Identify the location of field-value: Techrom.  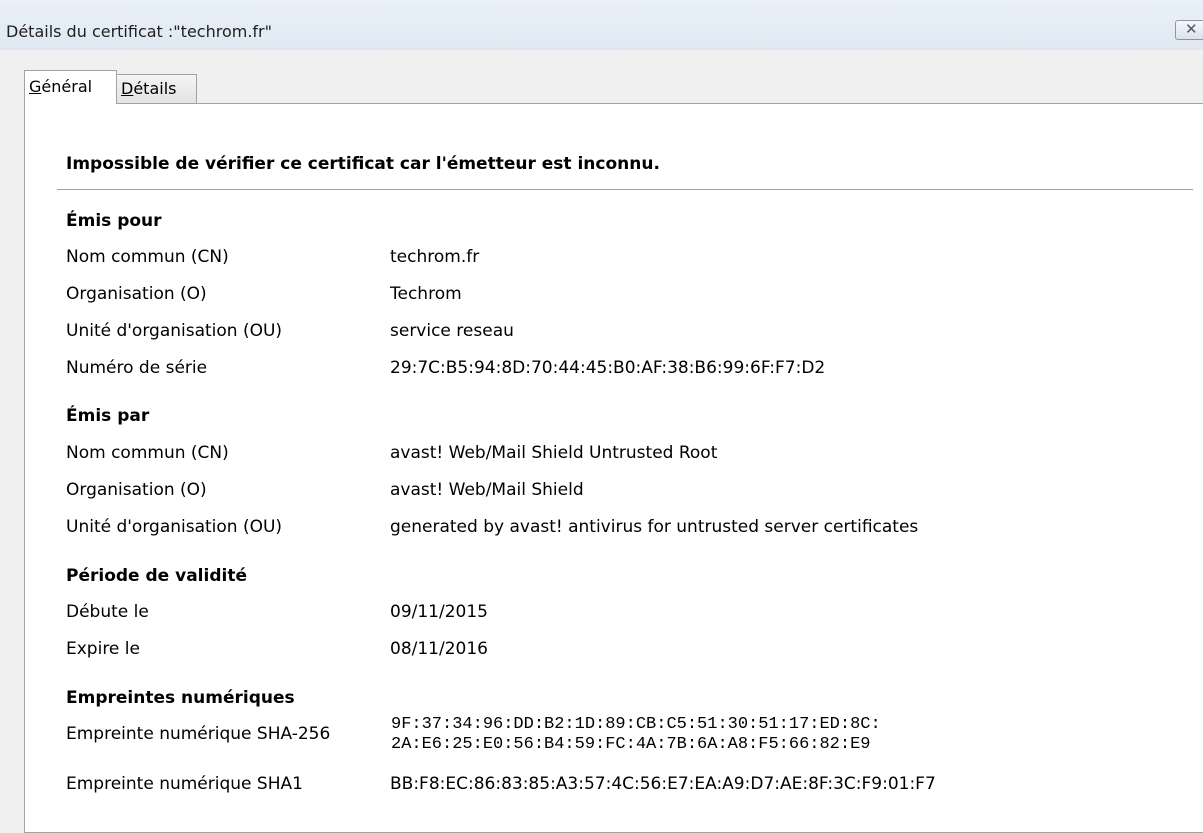
(426, 294).